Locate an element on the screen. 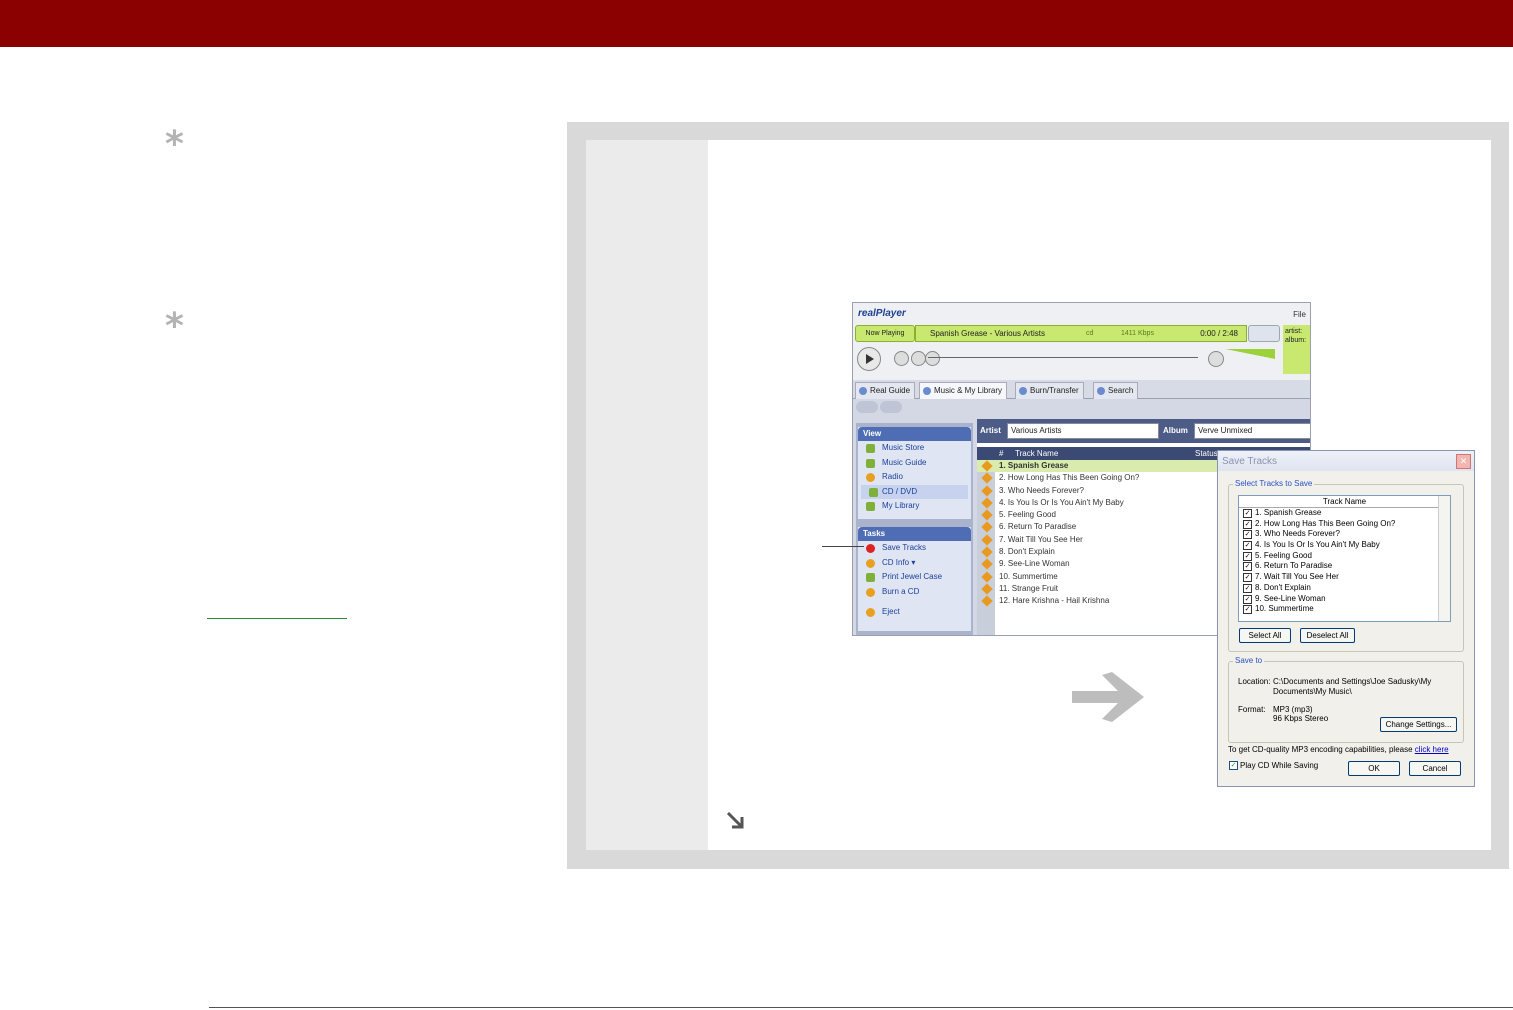 The height and width of the screenshot is (1010, 1513). seek-slider is located at coordinates (1063, 357).